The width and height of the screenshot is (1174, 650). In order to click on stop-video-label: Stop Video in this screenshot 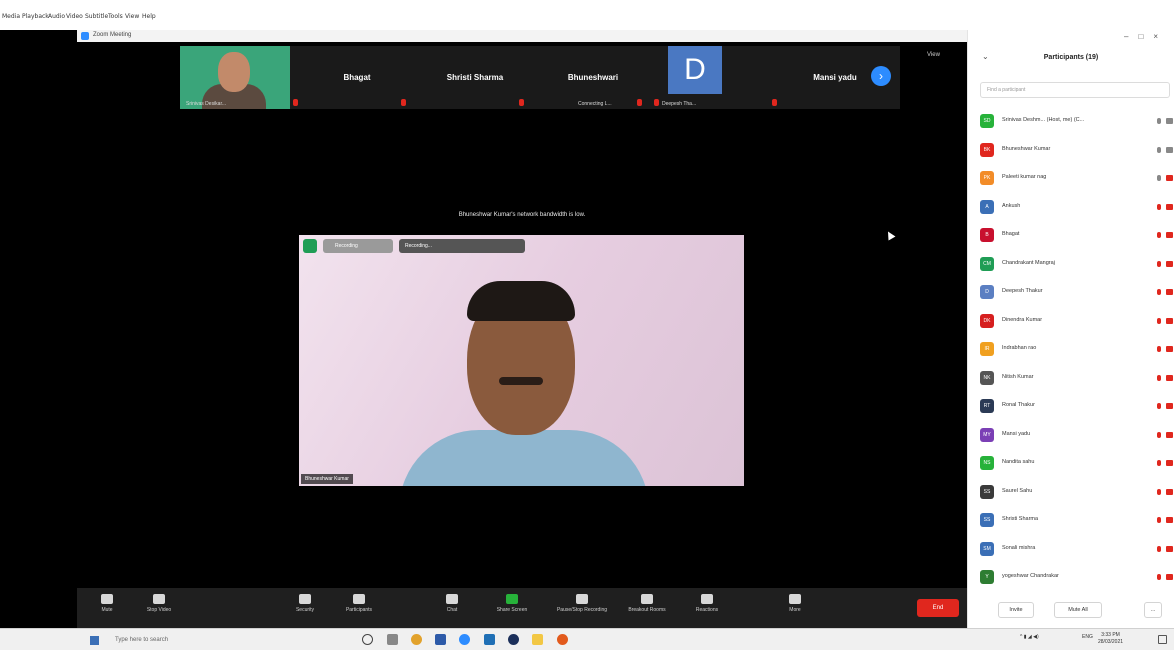, I will do `click(159, 610)`.